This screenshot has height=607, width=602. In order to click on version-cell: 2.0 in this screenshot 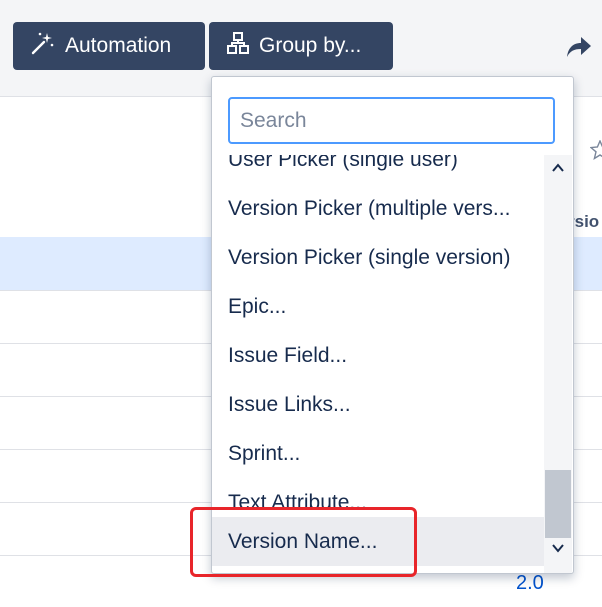, I will do `click(530, 583)`.